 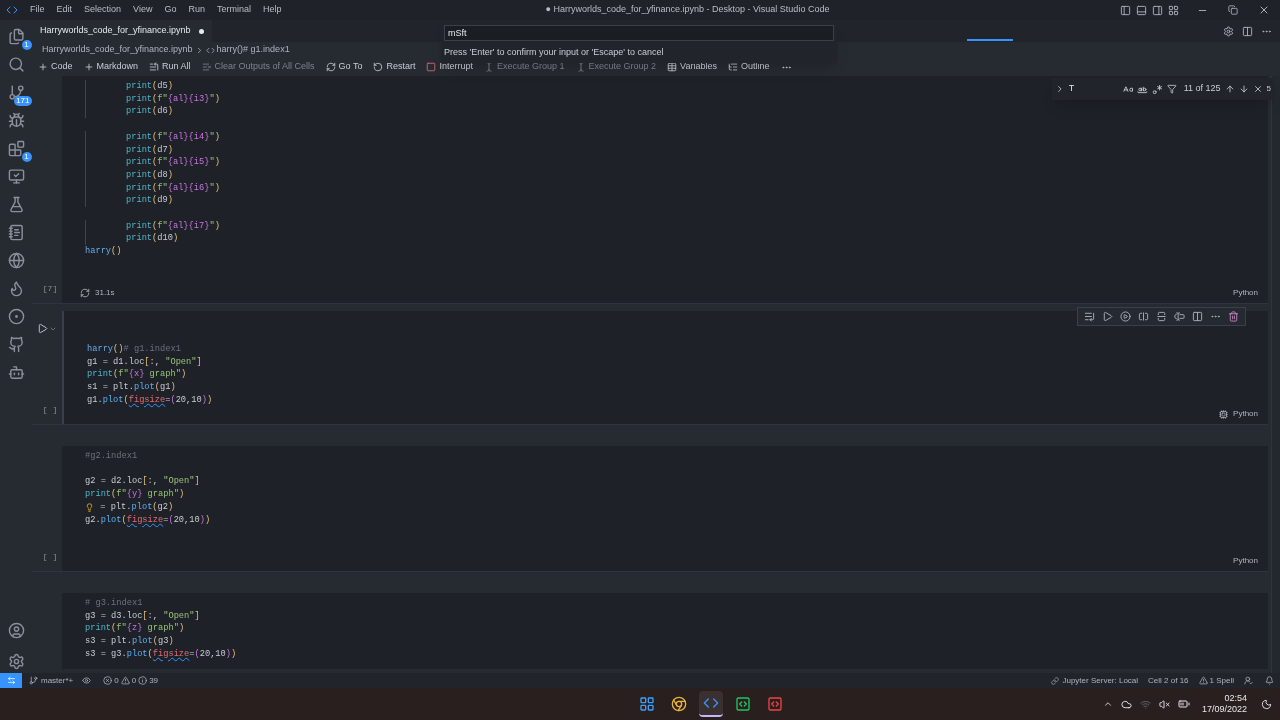 I want to click on run-cell-button, so click(x=42, y=328).